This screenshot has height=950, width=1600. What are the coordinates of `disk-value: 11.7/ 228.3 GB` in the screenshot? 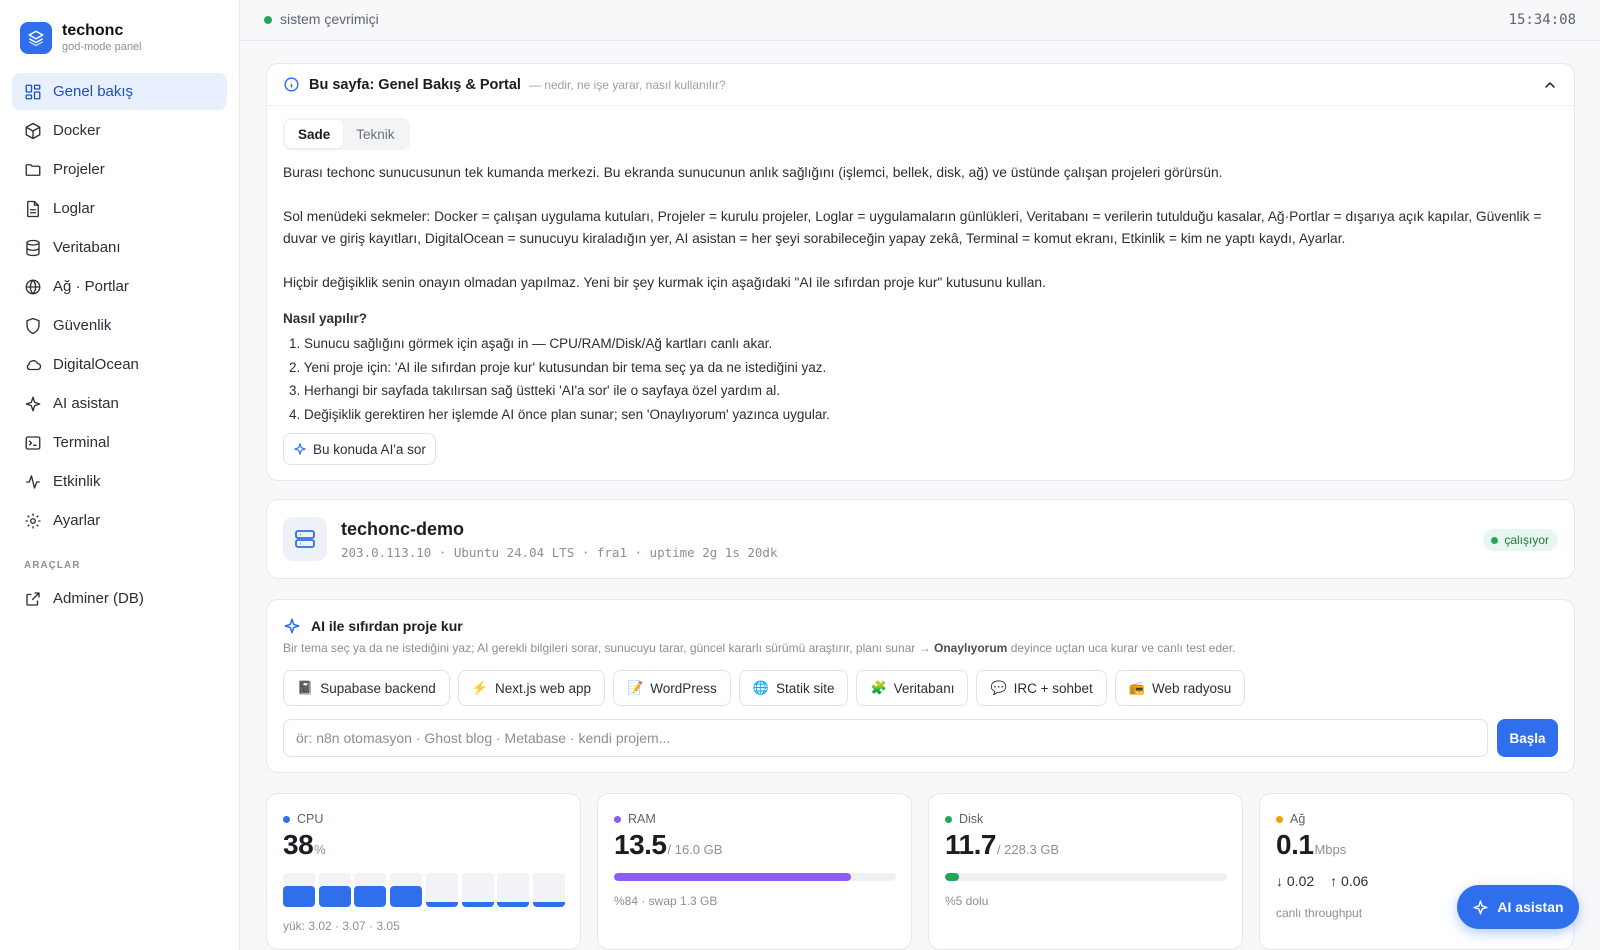 It's located at (1002, 845).